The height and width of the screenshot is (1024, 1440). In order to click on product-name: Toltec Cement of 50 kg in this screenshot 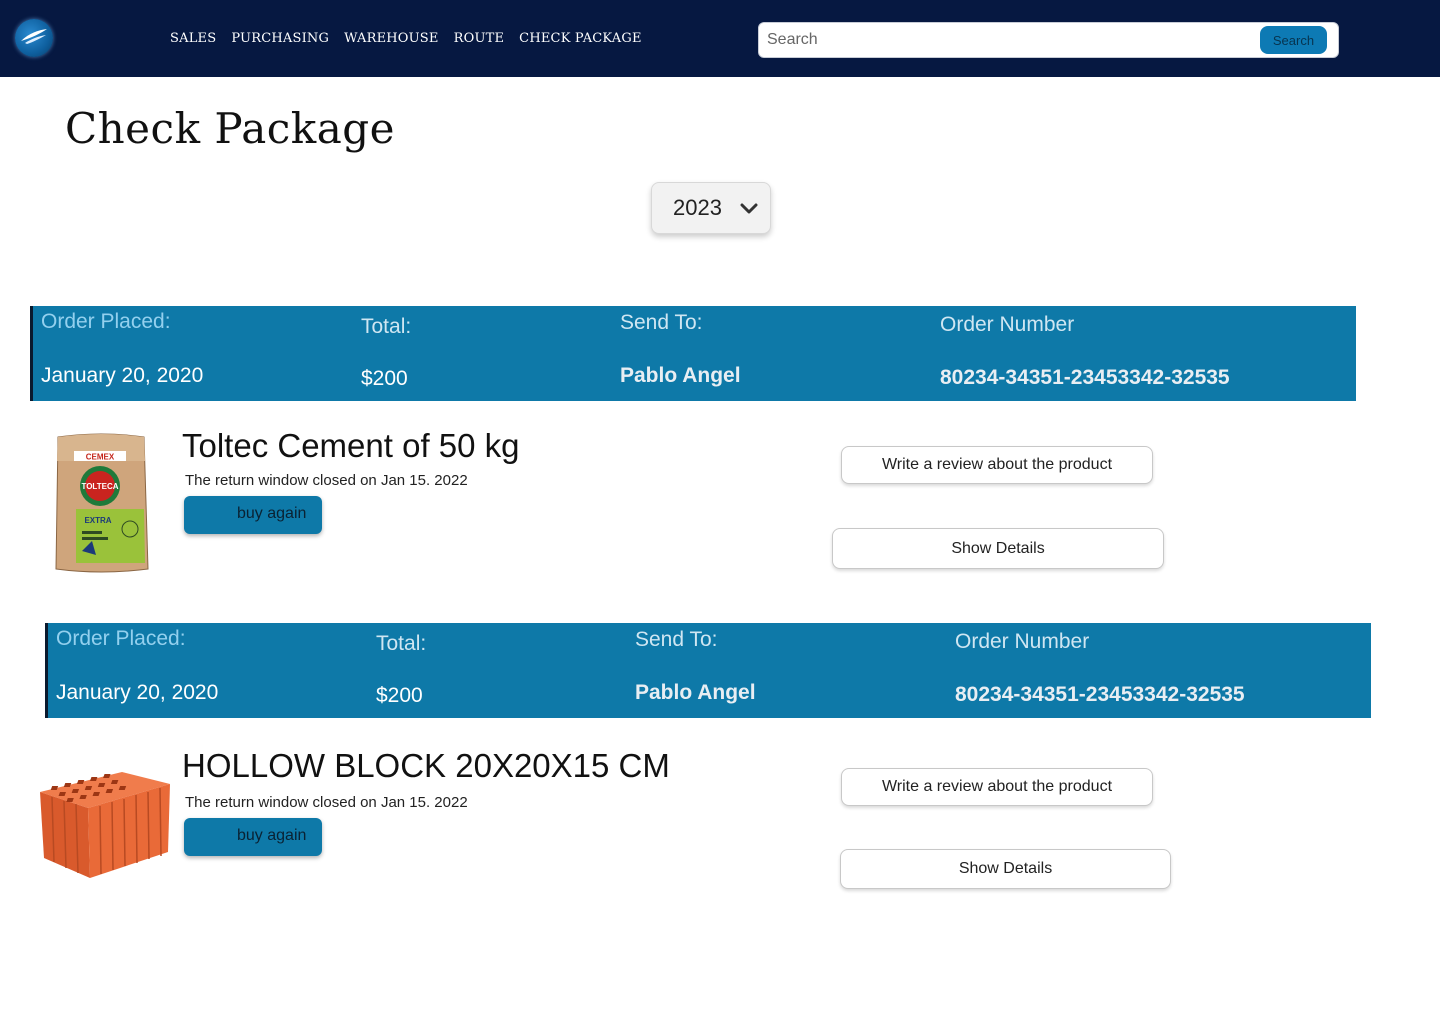, I will do `click(351, 446)`.